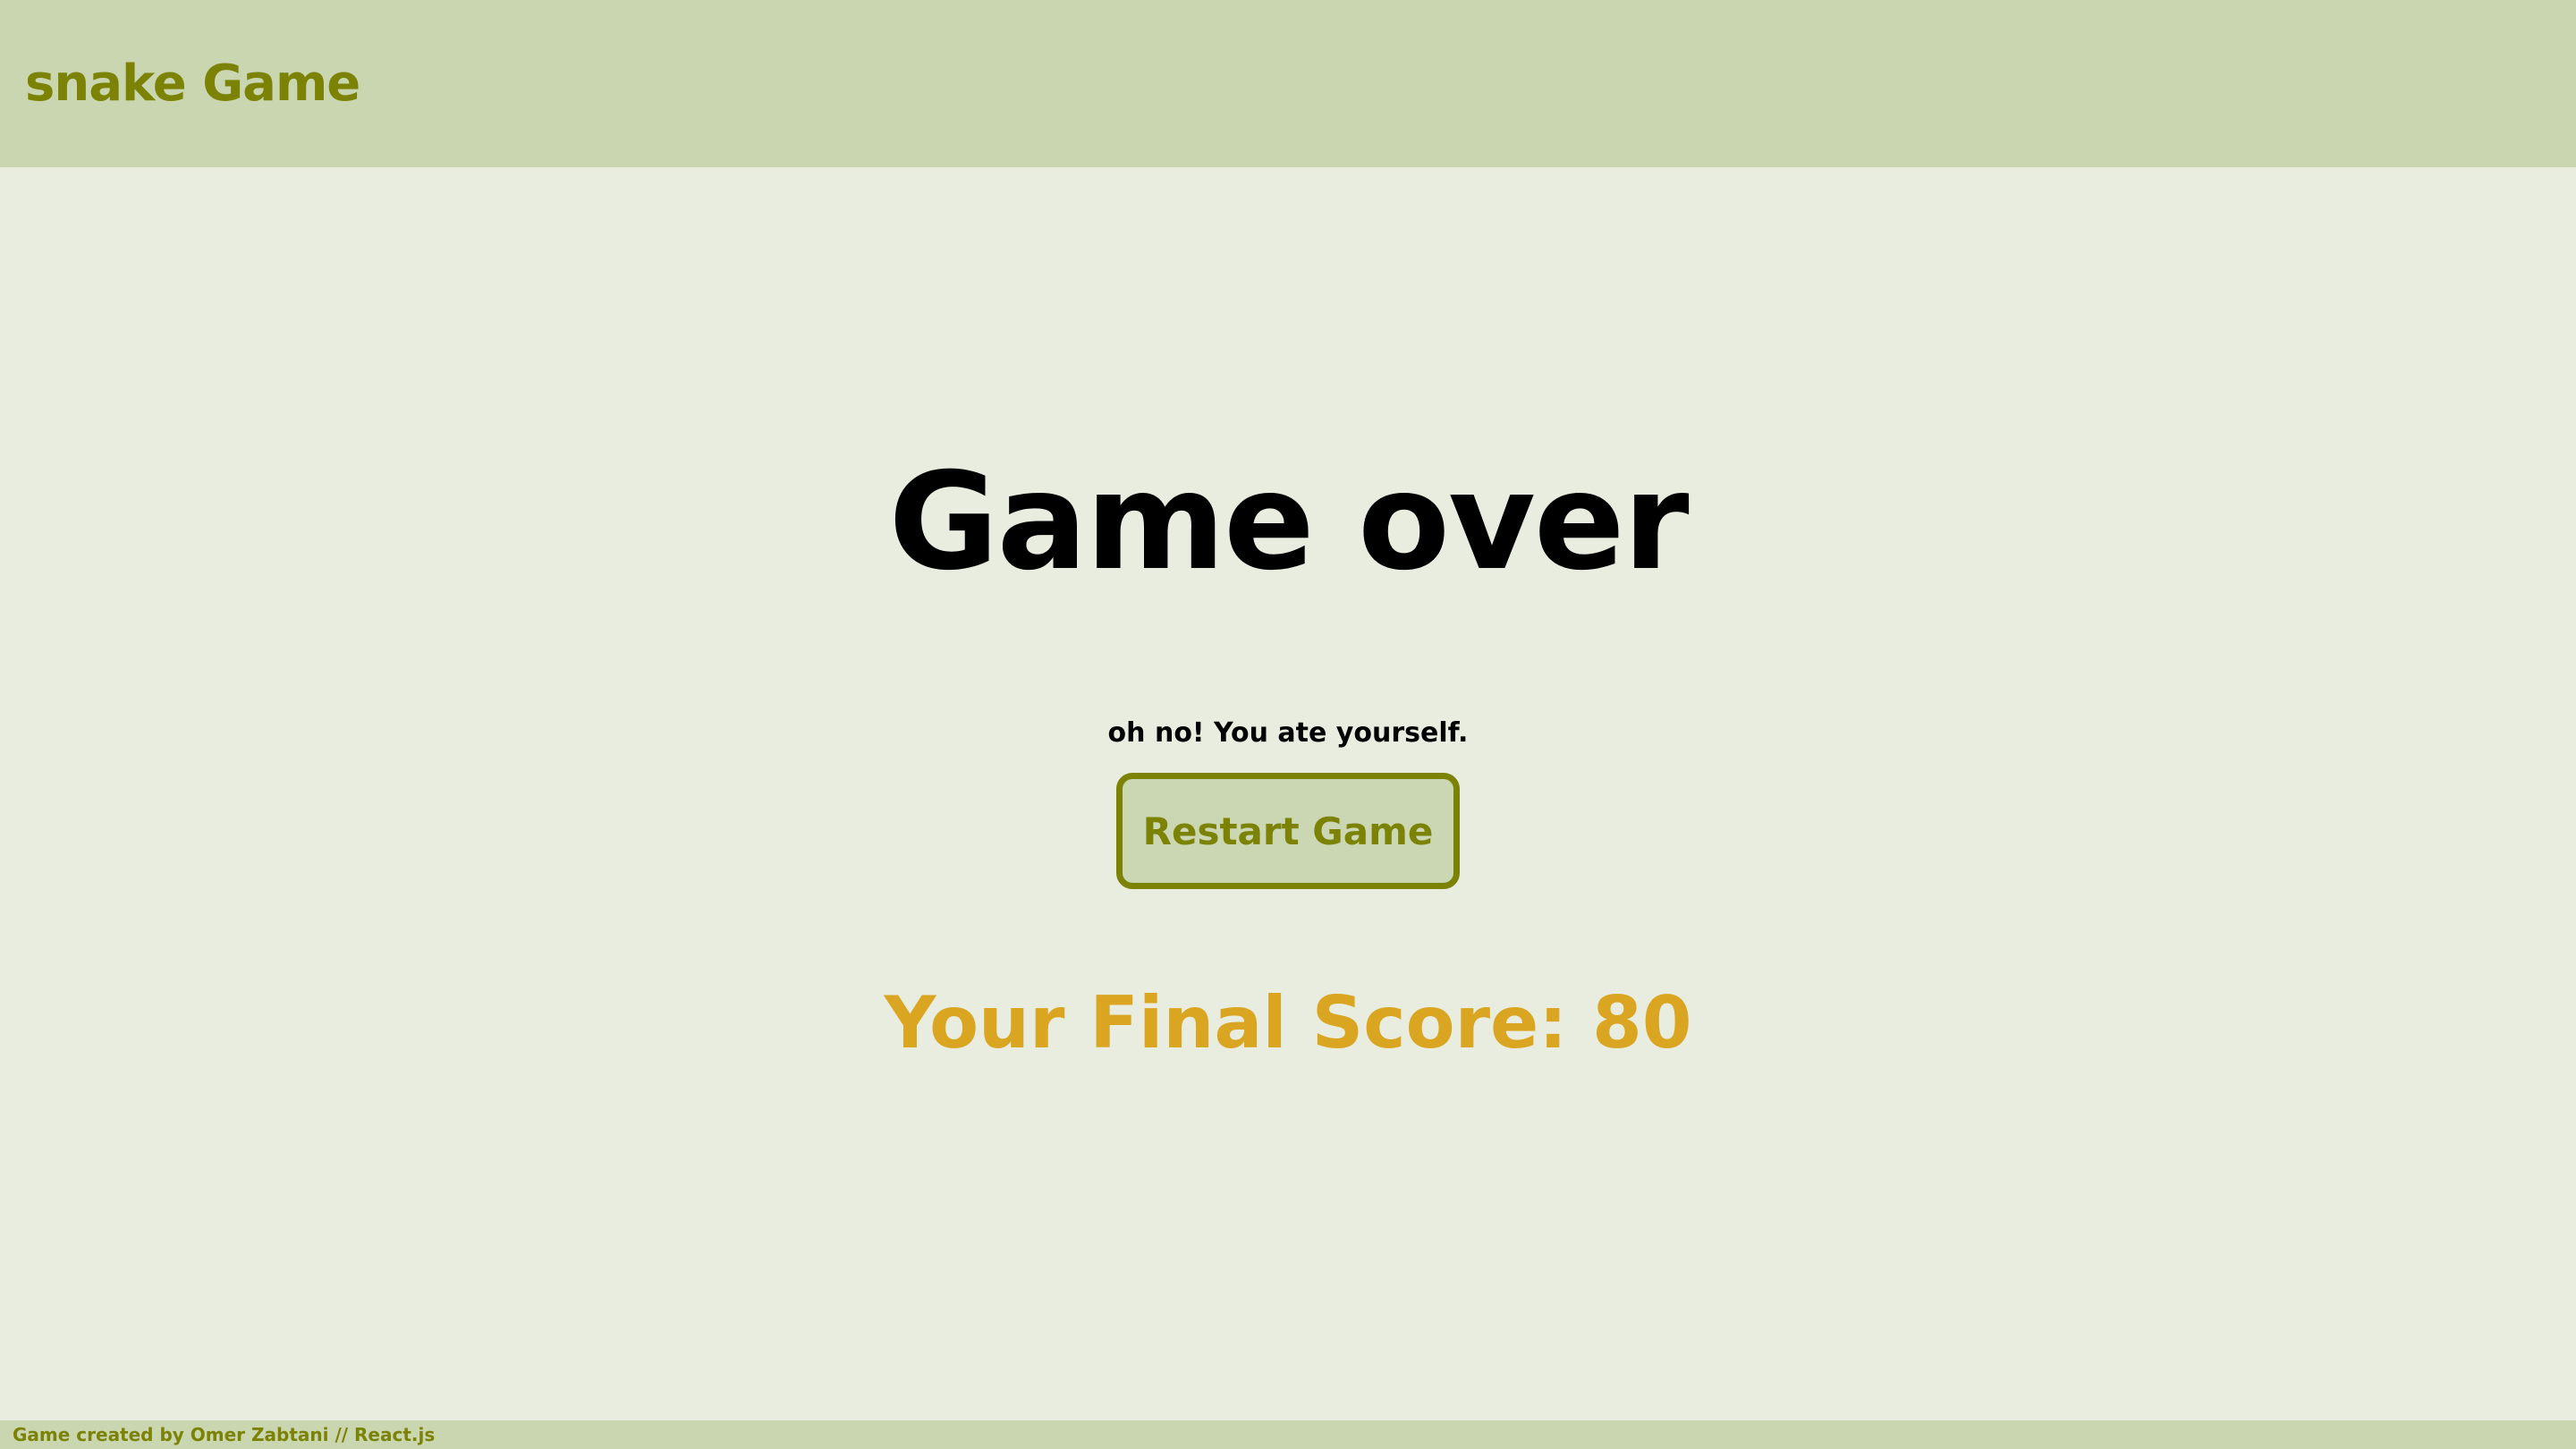 This screenshot has height=1449, width=2576. I want to click on final-score-label: Your Final Score:, so click(1226, 1022).